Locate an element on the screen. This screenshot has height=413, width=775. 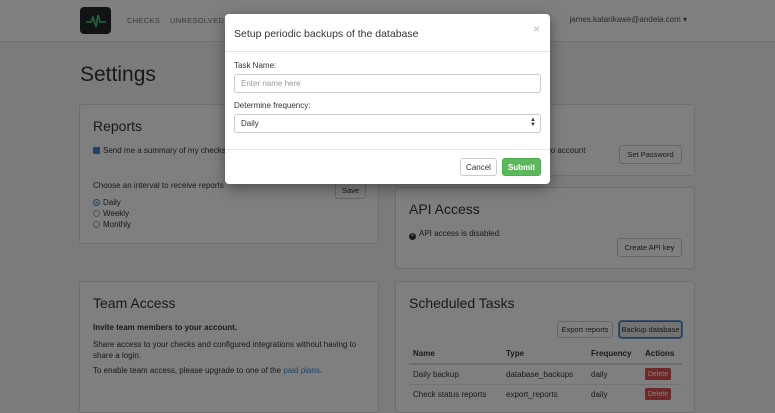
modal-footer-divider is located at coordinates (387, 149).